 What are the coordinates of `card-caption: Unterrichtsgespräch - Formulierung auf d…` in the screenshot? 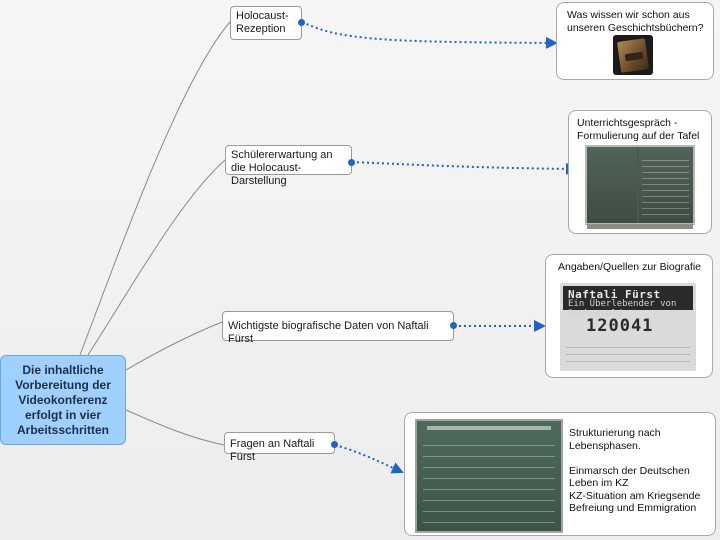 It's located at (638, 129).